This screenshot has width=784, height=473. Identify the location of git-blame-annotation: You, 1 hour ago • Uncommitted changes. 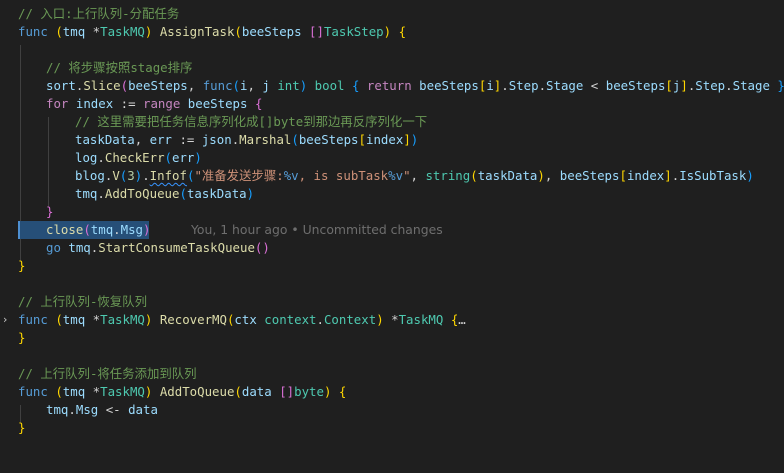
(317, 229).